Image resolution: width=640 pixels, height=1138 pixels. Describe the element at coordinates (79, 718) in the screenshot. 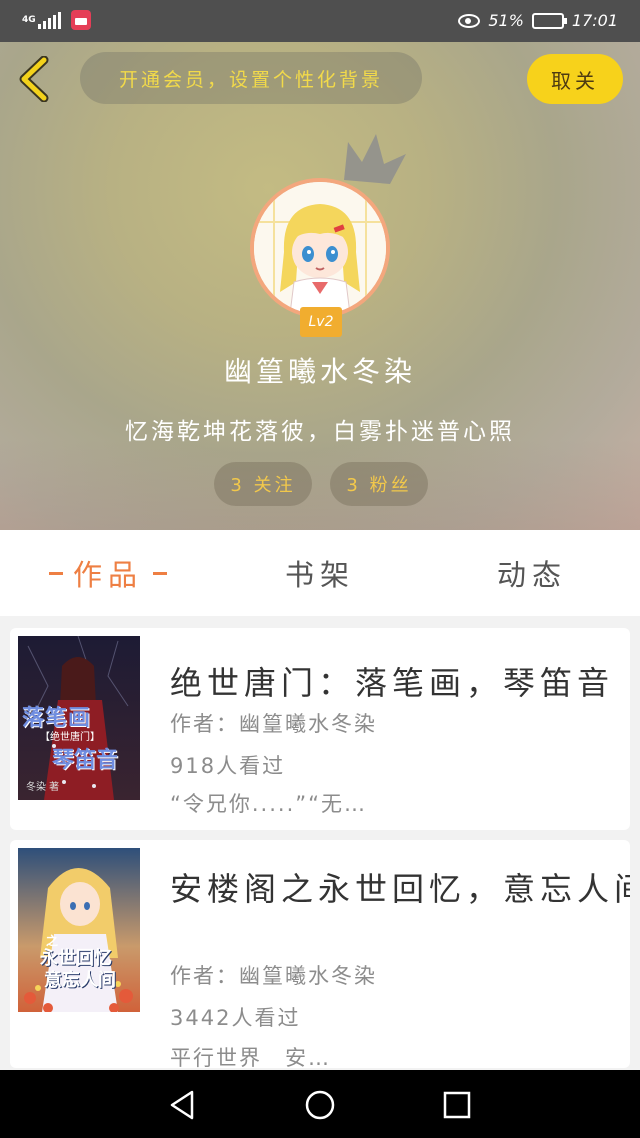

I see `book-cover: 落笔画 【绝世唐门】 琴笛音 冬染 著` at that location.